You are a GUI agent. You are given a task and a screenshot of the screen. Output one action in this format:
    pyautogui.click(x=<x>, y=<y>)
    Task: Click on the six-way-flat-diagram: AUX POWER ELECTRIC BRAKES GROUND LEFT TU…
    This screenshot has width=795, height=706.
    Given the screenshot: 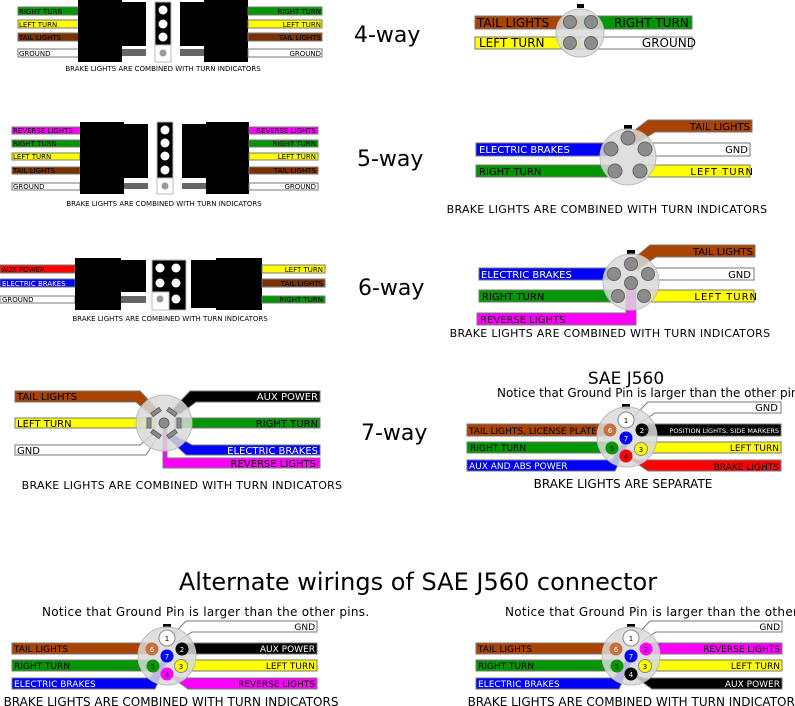 What is the action you would take?
    pyautogui.click(x=163, y=290)
    